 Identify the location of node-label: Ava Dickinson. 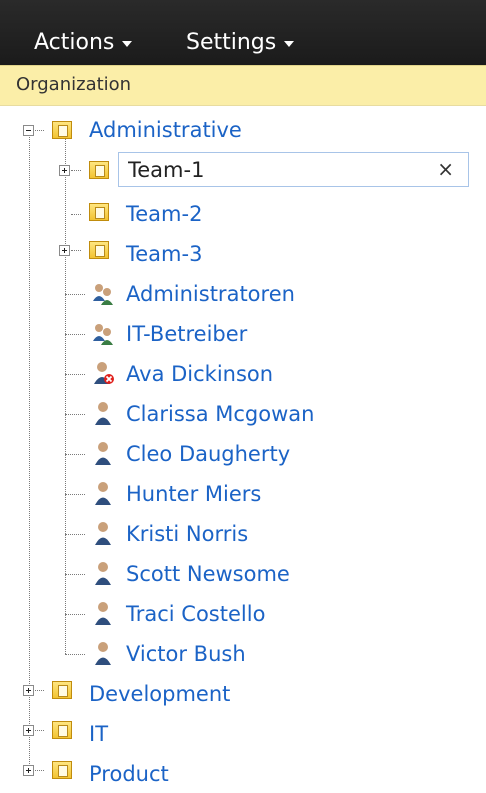
(200, 374).